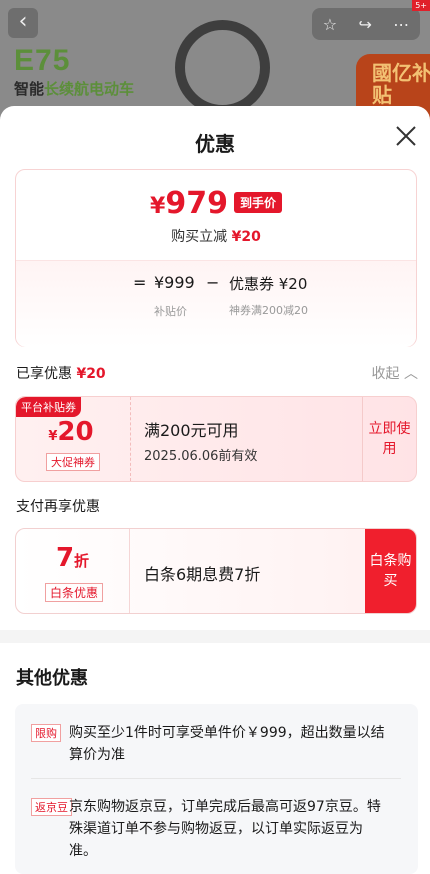 The height and width of the screenshot is (874, 430). I want to click on baitiao-offer: 7折 白条优惠 白条6期息费7折 白条购买, so click(216, 571).